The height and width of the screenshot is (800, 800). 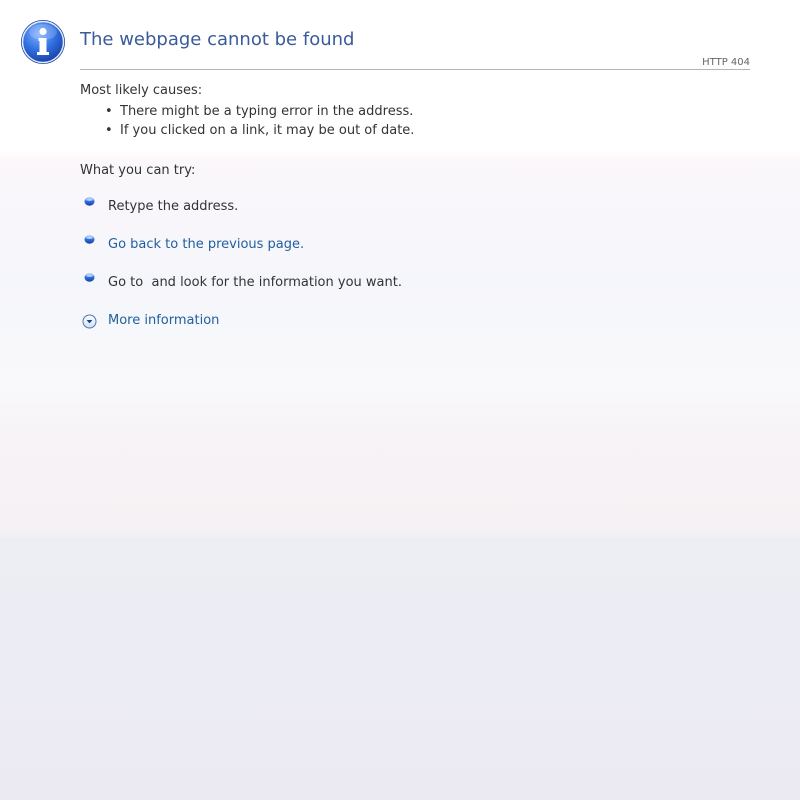 I want to click on http-status-code: HTTP 404, so click(x=726, y=62).